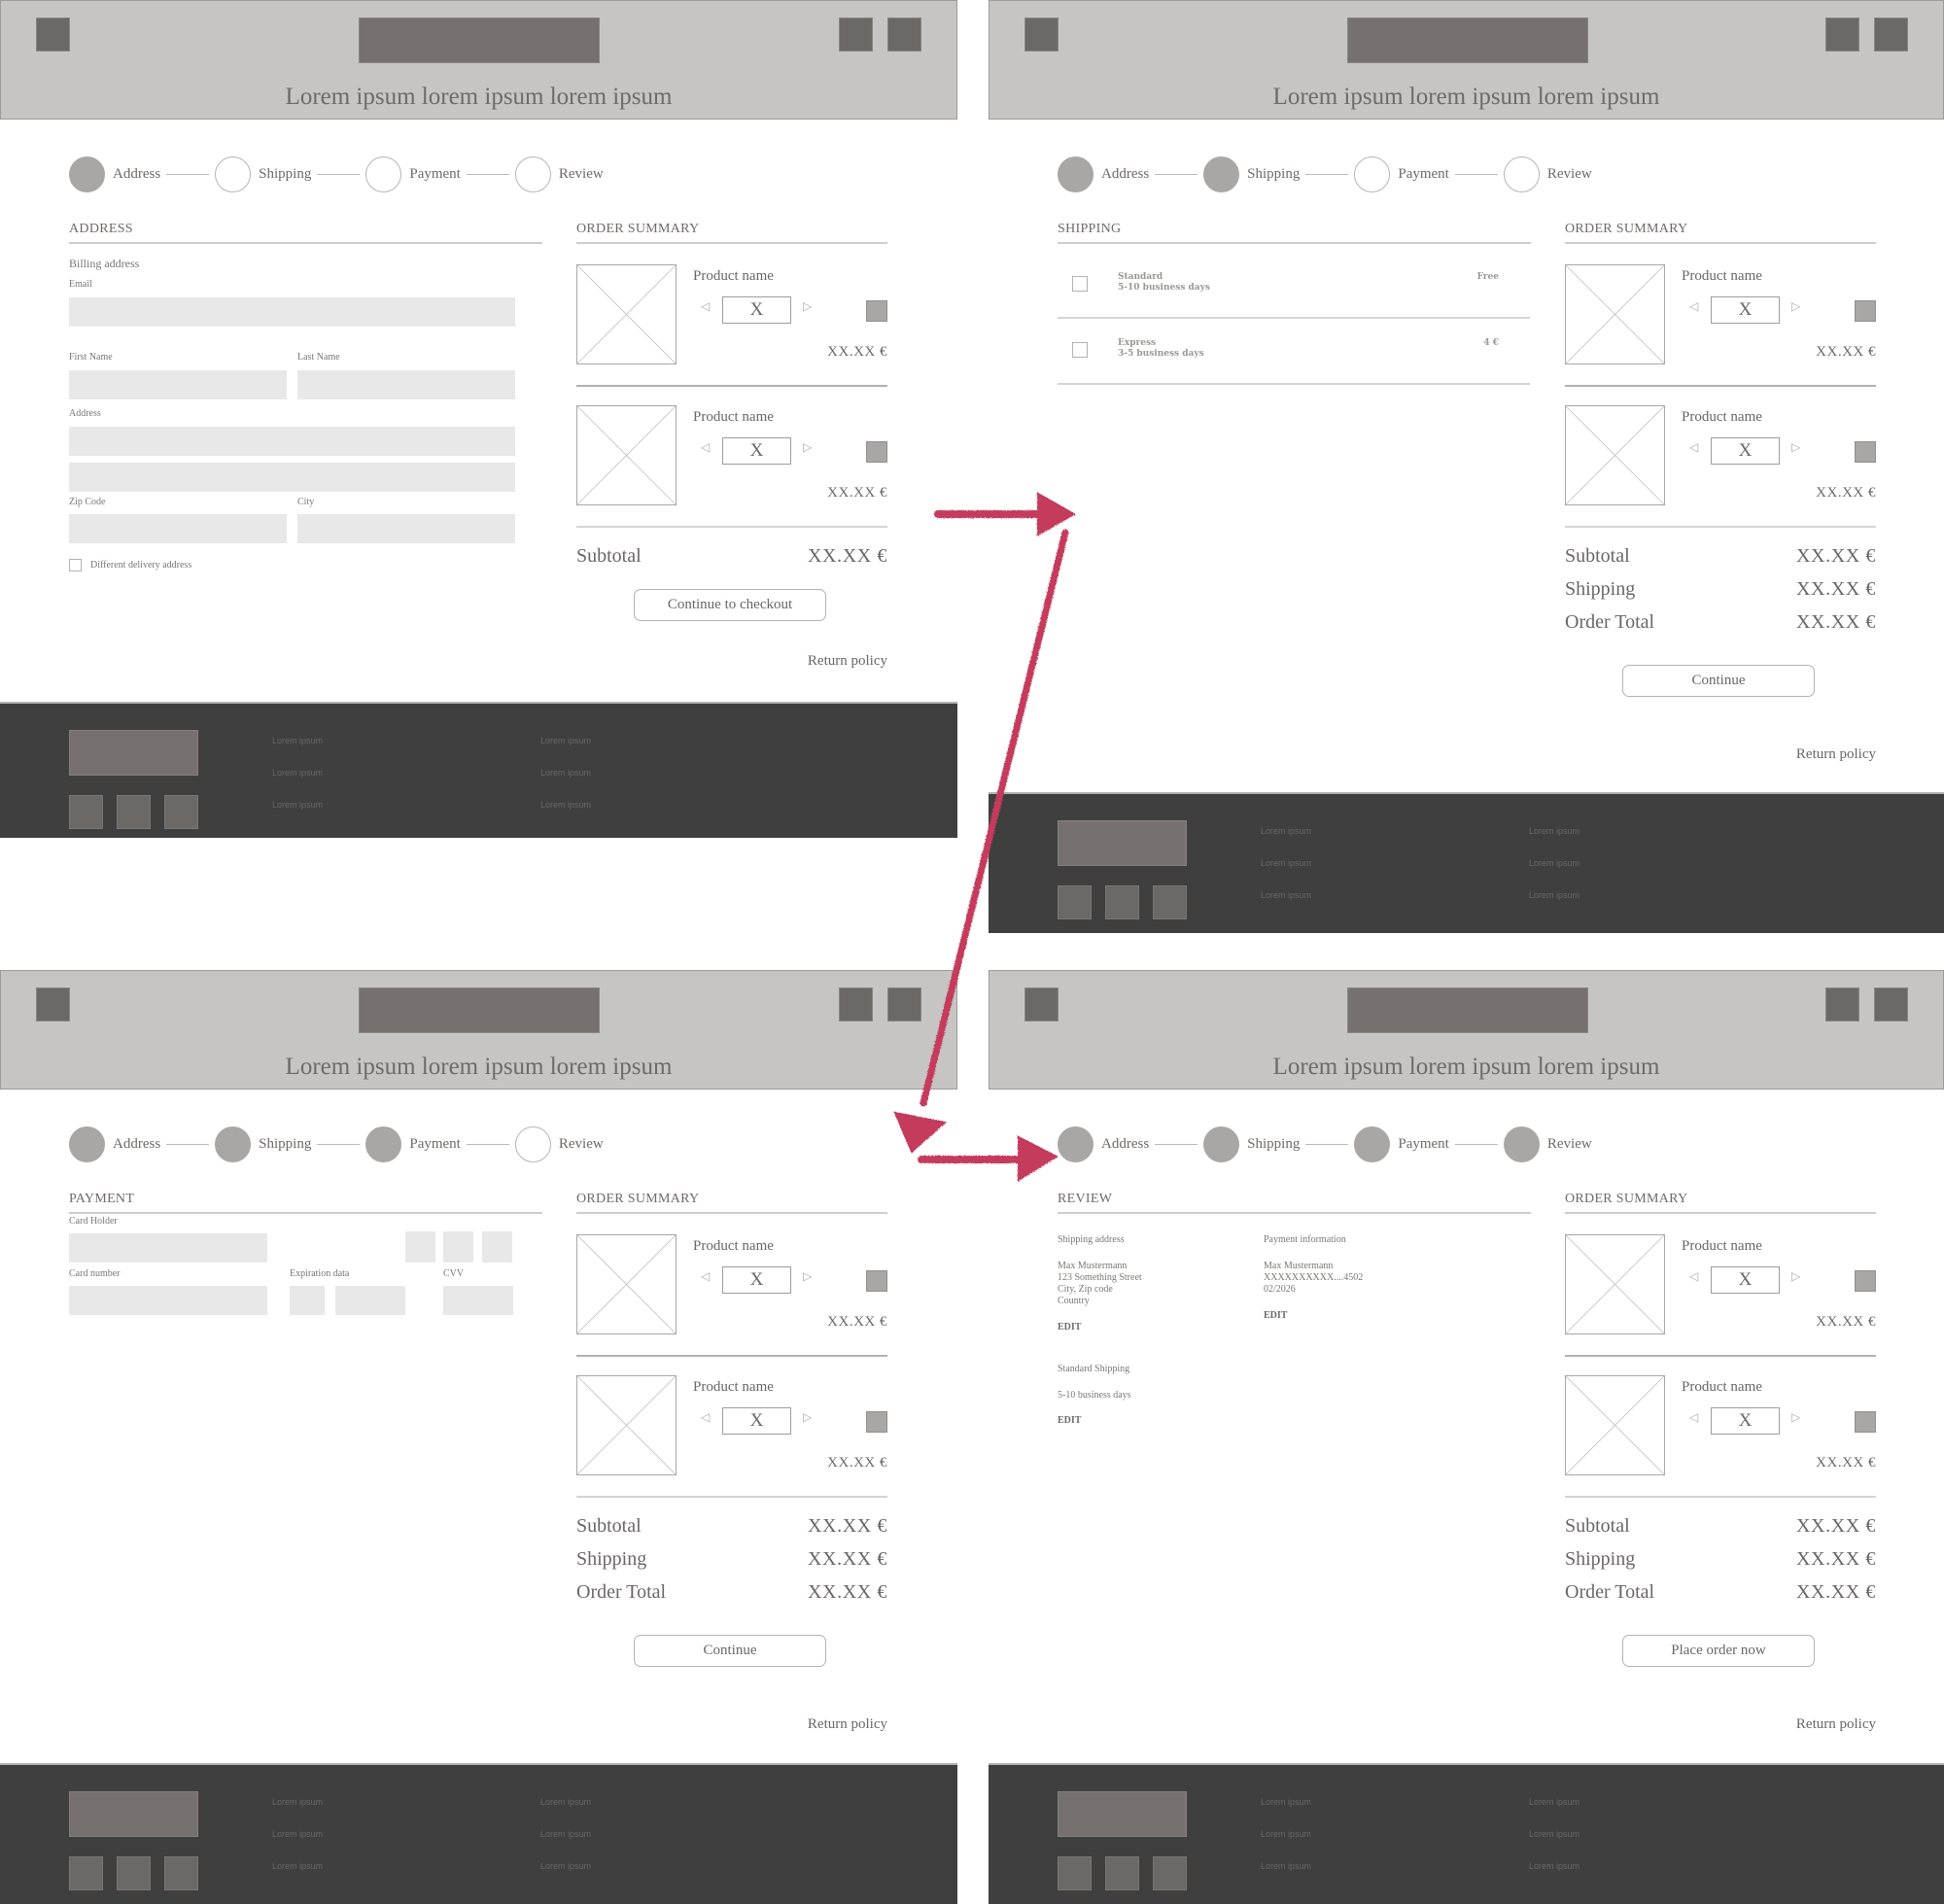 Image resolution: width=1944 pixels, height=1904 pixels. Describe the element at coordinates (292, 477) in the screenshot. I see `address-line2-input` at that location.